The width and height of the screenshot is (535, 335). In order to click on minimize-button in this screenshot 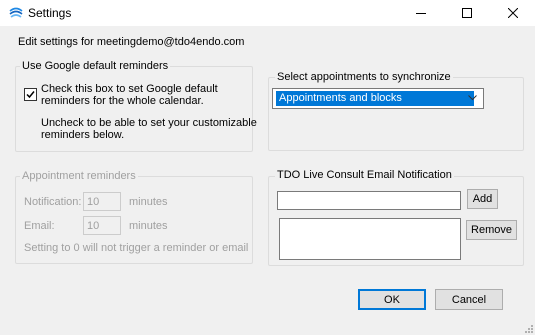, I will do `click(421, 13)`.